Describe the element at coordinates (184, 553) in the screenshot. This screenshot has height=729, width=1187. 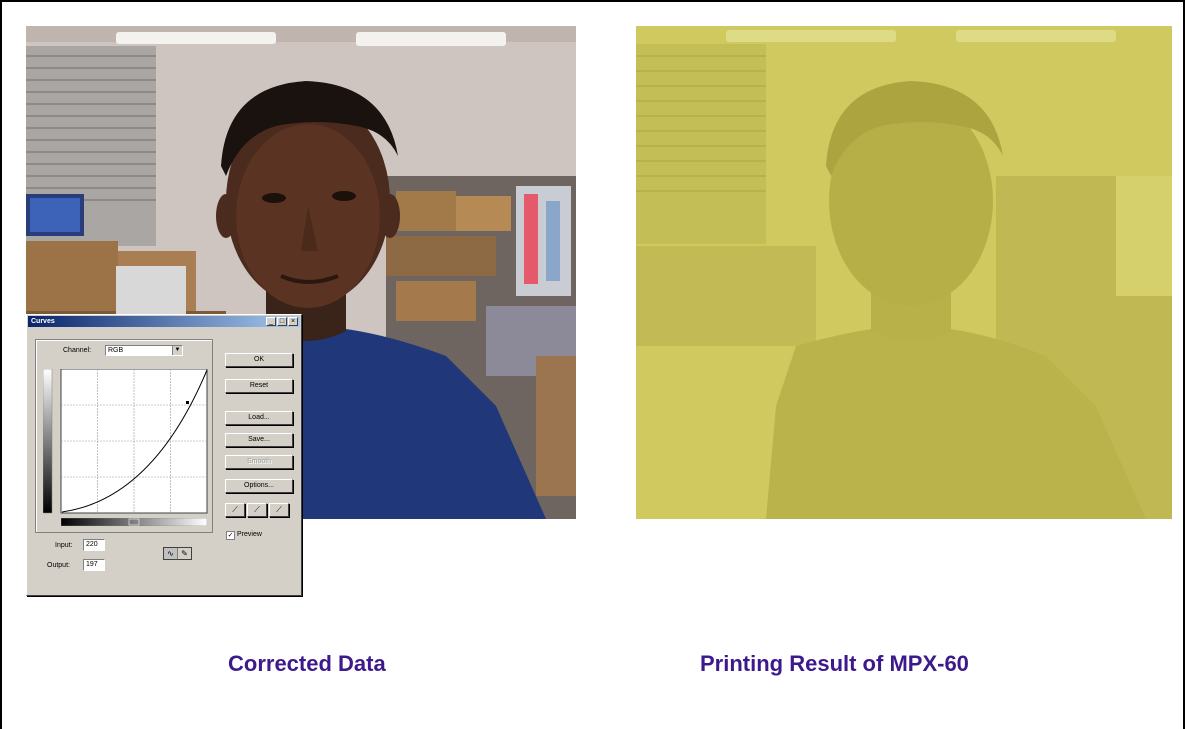
I see `pencil-tool-icon: ✎` at that location.